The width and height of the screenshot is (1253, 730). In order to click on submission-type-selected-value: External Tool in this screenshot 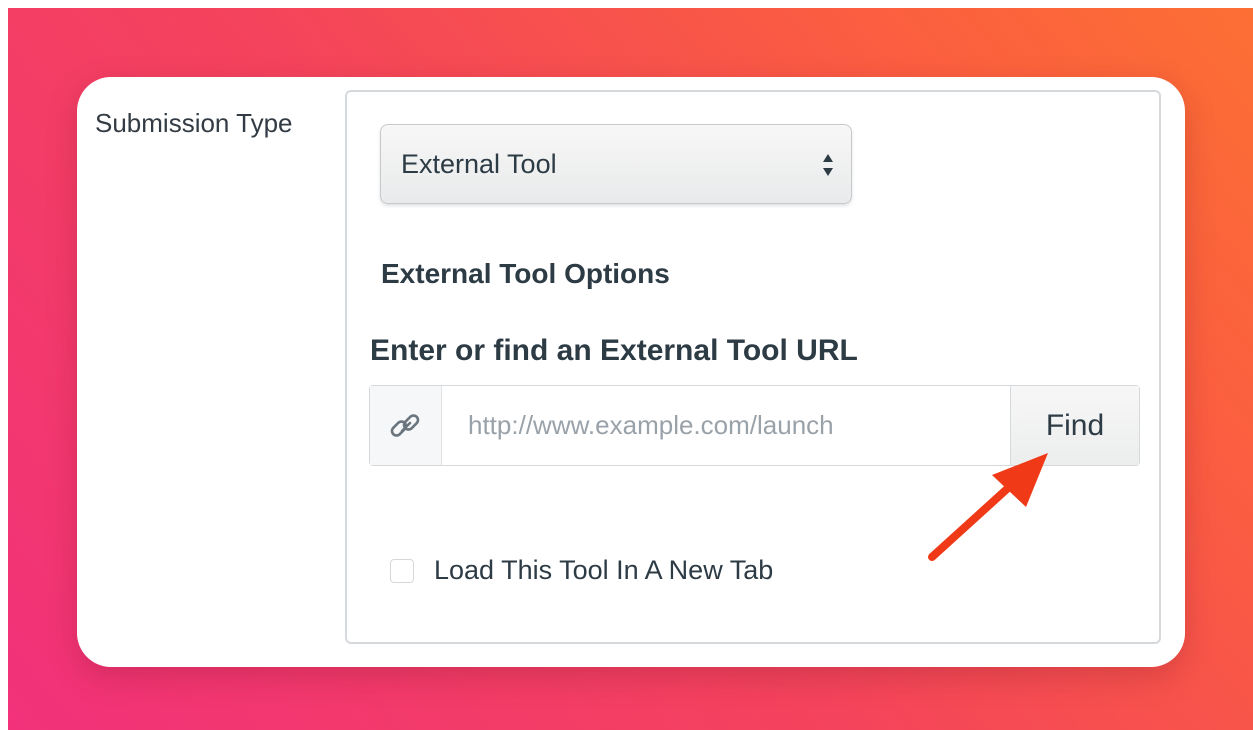, I will do `click(479, 164)`.